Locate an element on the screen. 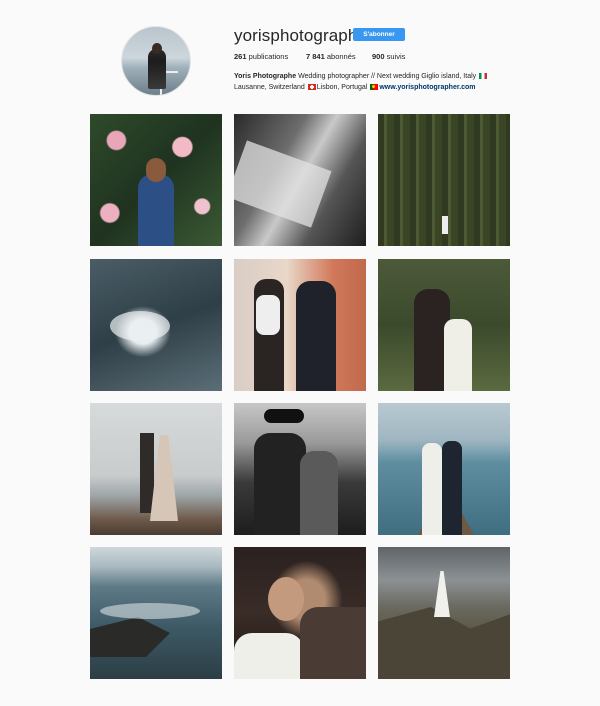  stat-followers-label: abonnés is located at coordinates (341, 56).